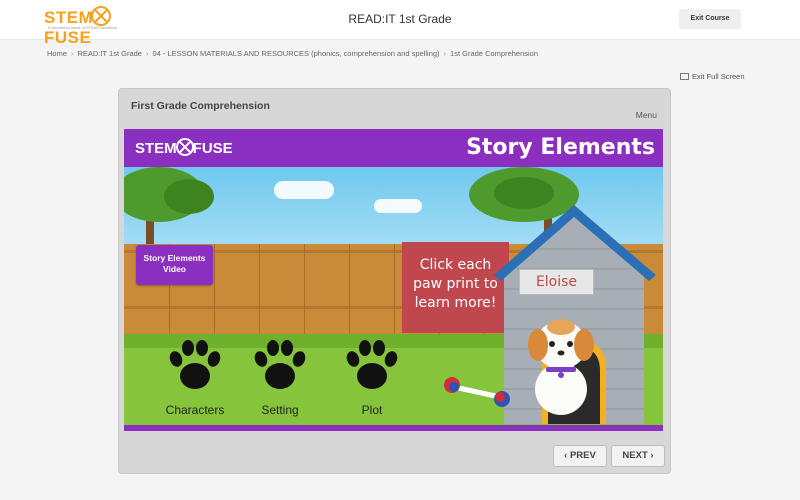 The height and width of the screenshot is (500, 800). I want to click on paw-label-plot: Plot, so click(372, 410).